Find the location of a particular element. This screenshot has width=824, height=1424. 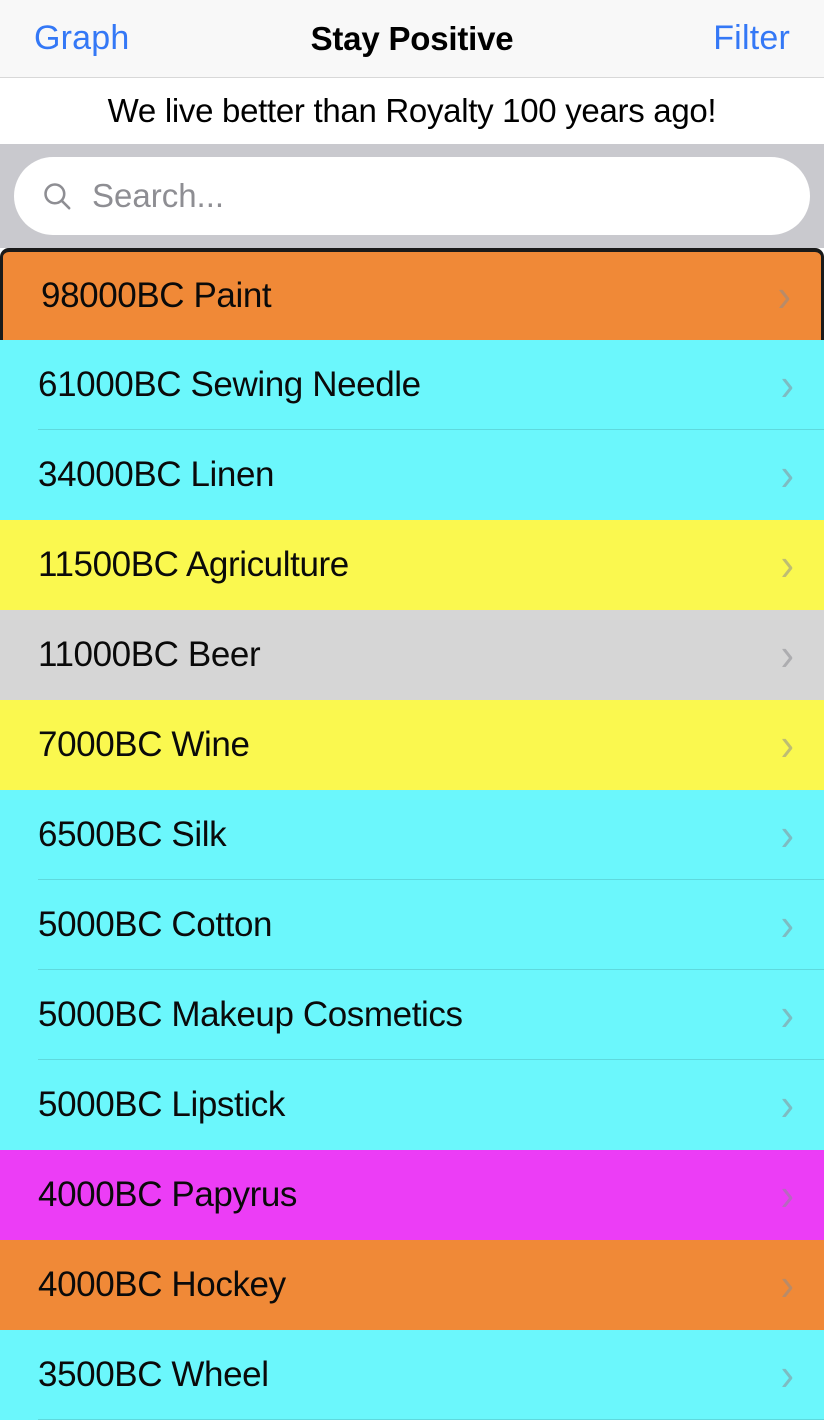

search-bar-container is located at coordinates (412, 196).